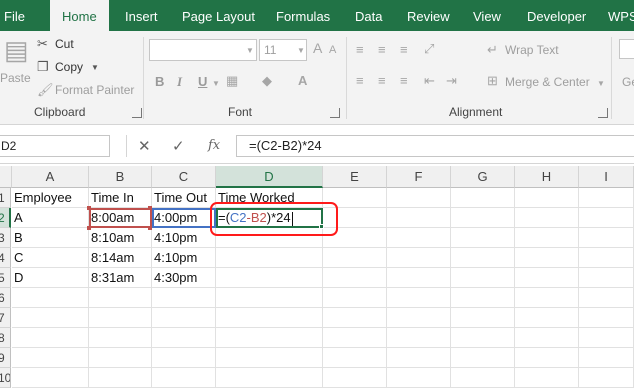 The width and height of the screenshot is (634, 388). What do you see at coordinates (404, 50) in the screenshot?
I see `align-bottom-icon: ≡` at bounding box center [404, 50].